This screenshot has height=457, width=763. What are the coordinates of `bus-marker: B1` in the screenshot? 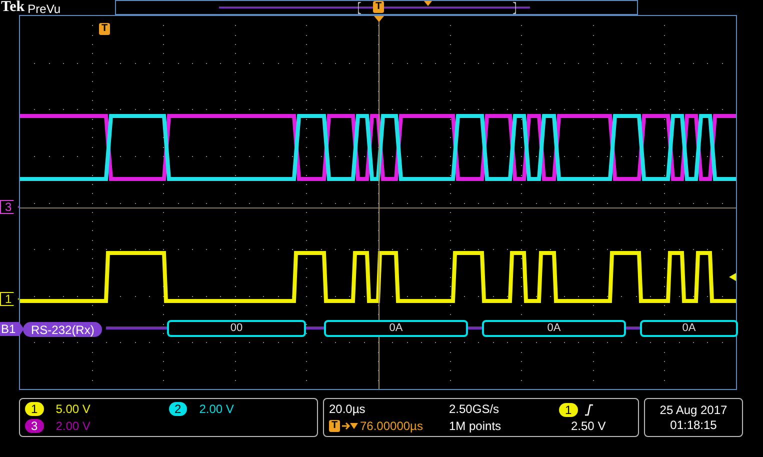 It's located at (12, 329).